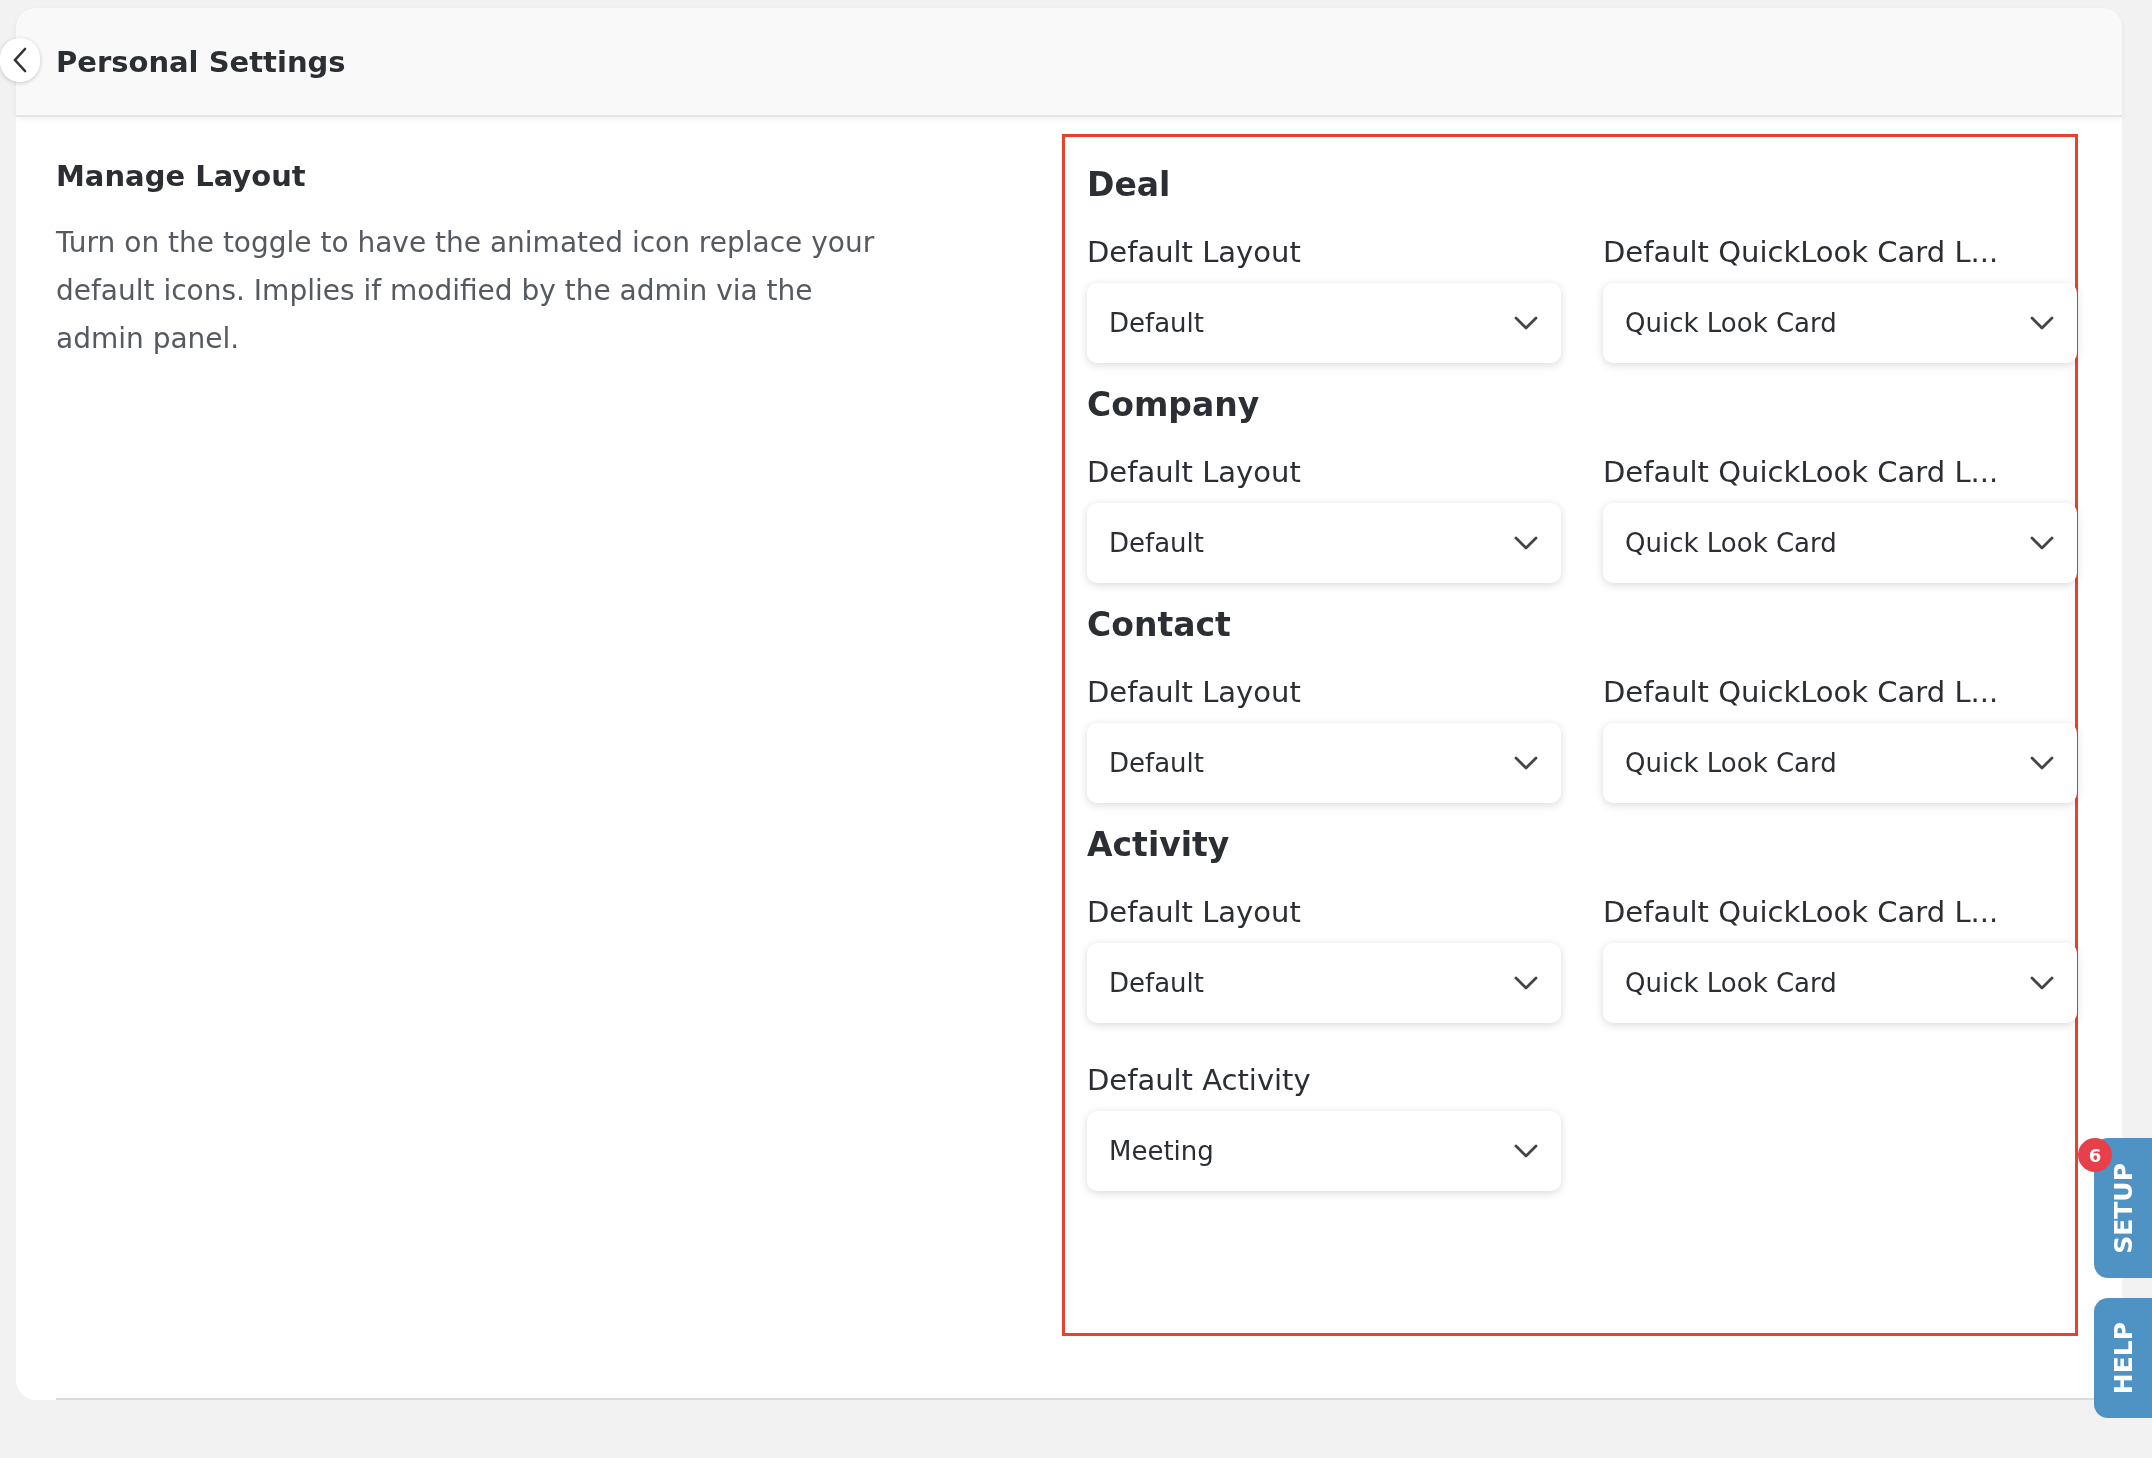 This screenshot has width=2152, height=1458. I want to click on group-title: Contact, so click(1159, 625).